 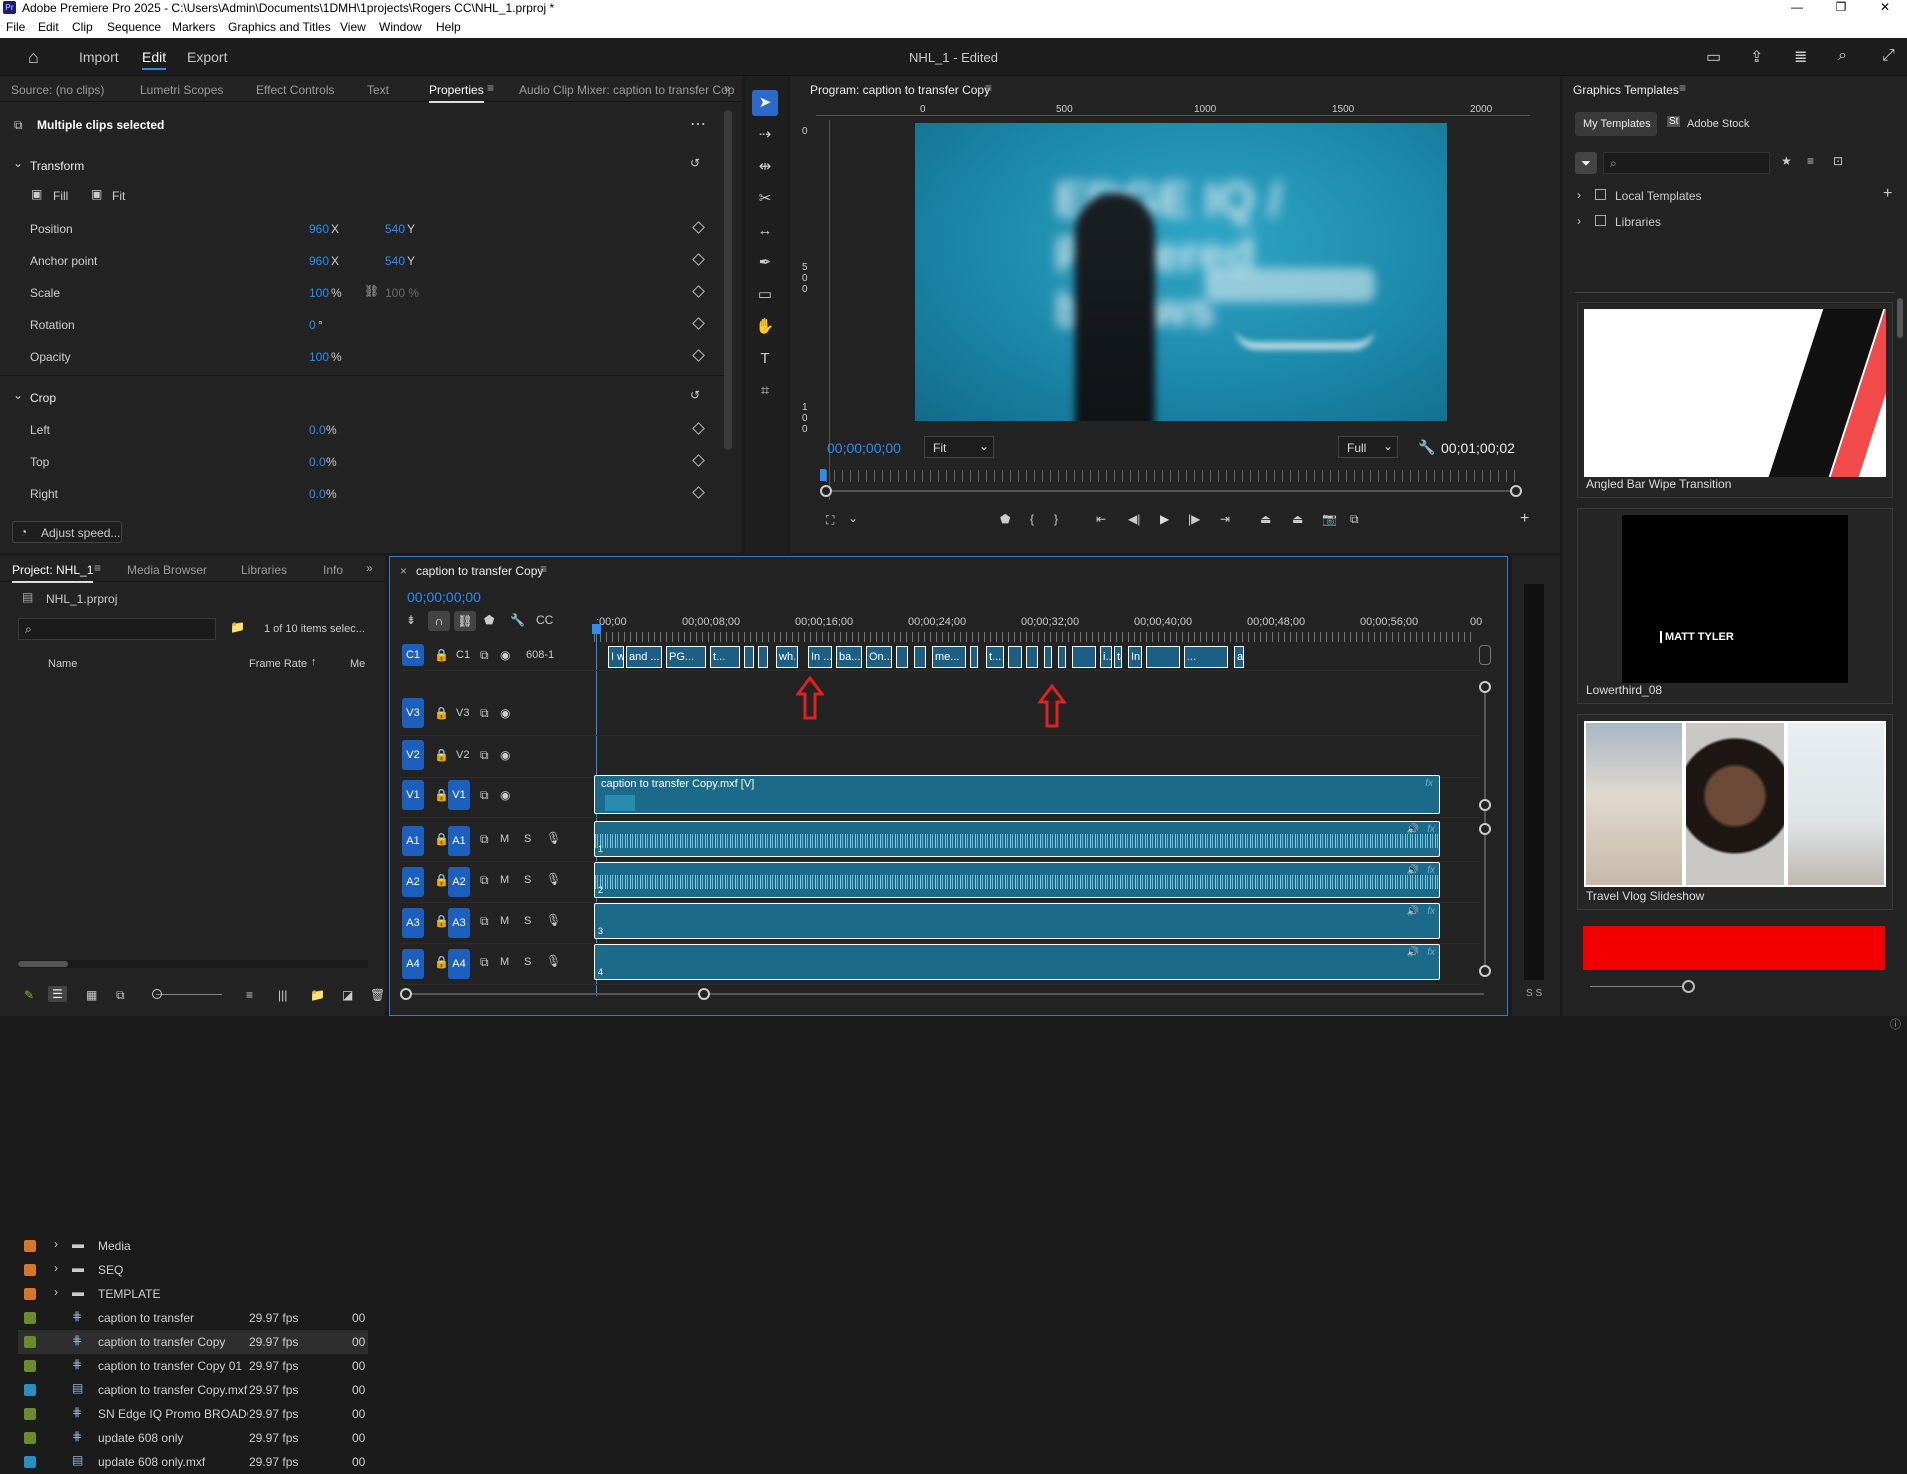 I want to click on audio-clip: 1 🔊 fx, so click(x=1017, y=839).